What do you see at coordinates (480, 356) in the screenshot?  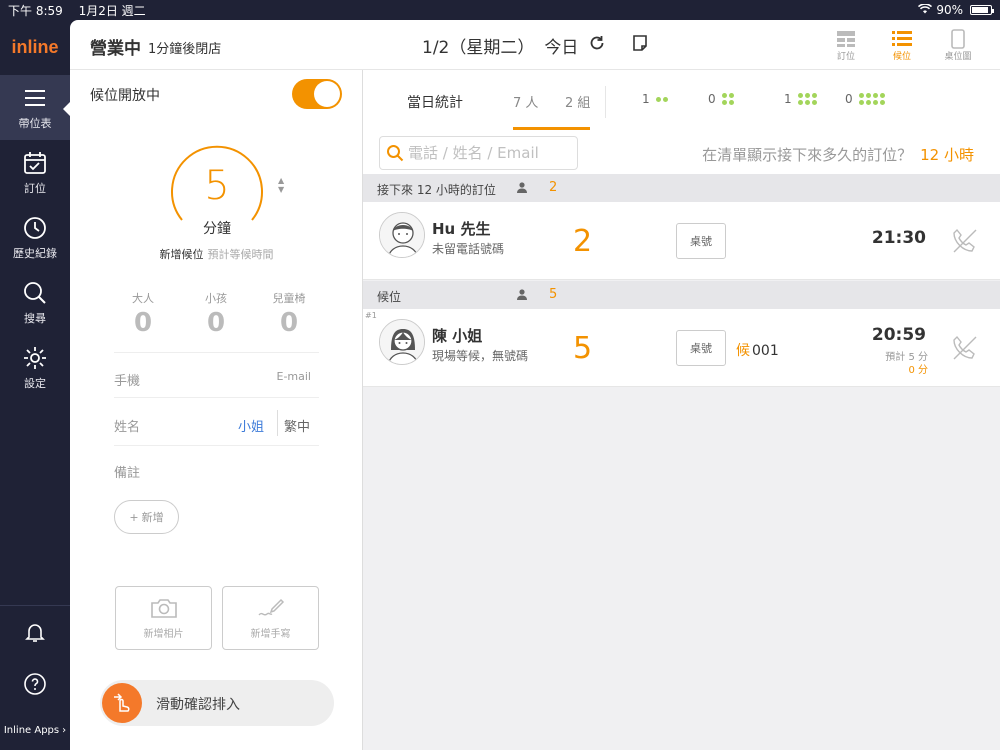 I see `guest-note: 現場等候，無號碼` at bounding box center [480, 356].